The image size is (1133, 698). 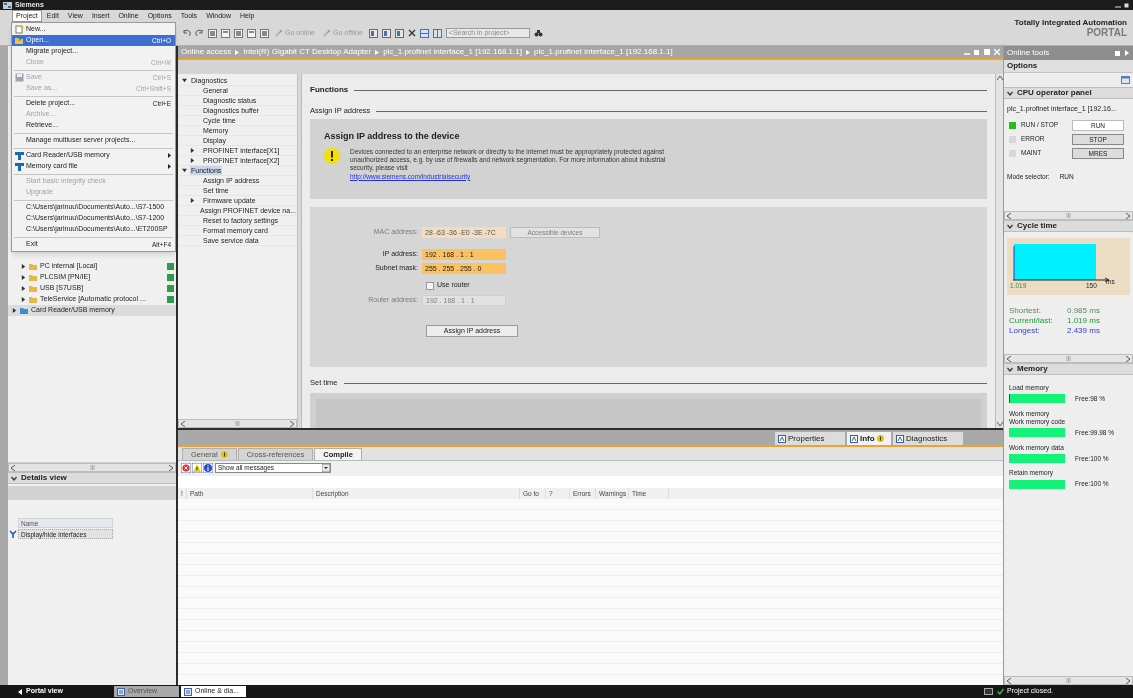 What do you see at coordinates (1083, 310) in the screenshot?
I see `stat-value: 0.985 ms` at bounding box center [1083, 310].